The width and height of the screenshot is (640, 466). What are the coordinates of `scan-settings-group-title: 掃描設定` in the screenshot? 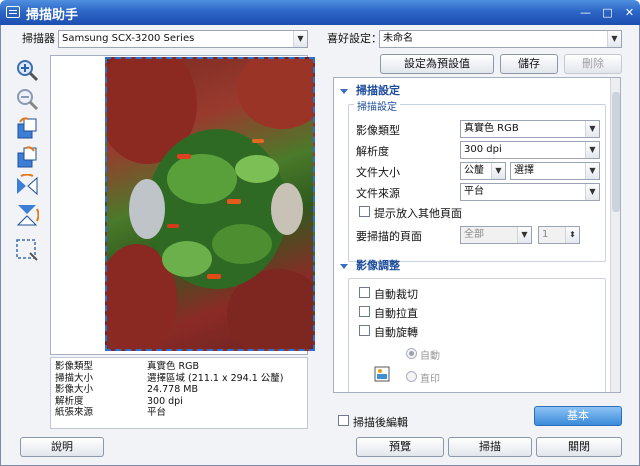 It's located at (377, 105).